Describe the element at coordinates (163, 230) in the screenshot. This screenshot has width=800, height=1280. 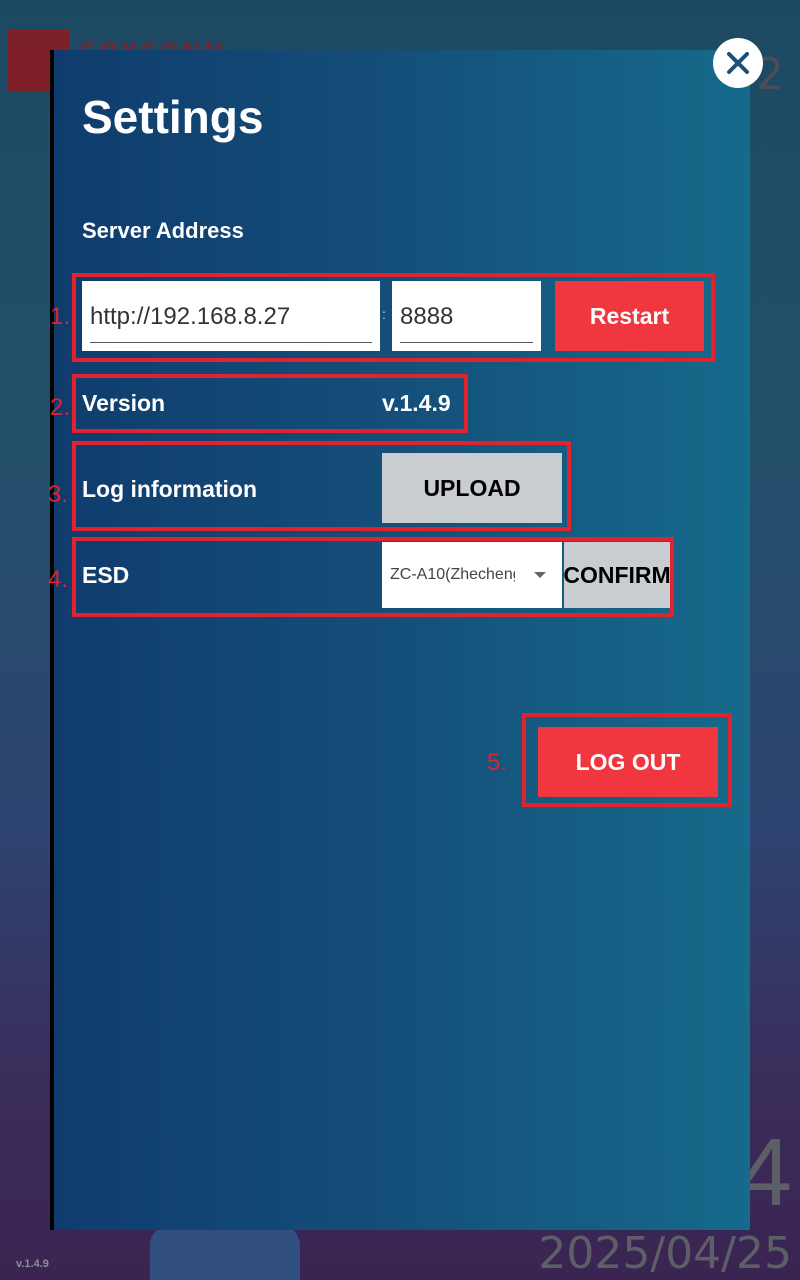
I see `server-address-label: Server Address` at that location.